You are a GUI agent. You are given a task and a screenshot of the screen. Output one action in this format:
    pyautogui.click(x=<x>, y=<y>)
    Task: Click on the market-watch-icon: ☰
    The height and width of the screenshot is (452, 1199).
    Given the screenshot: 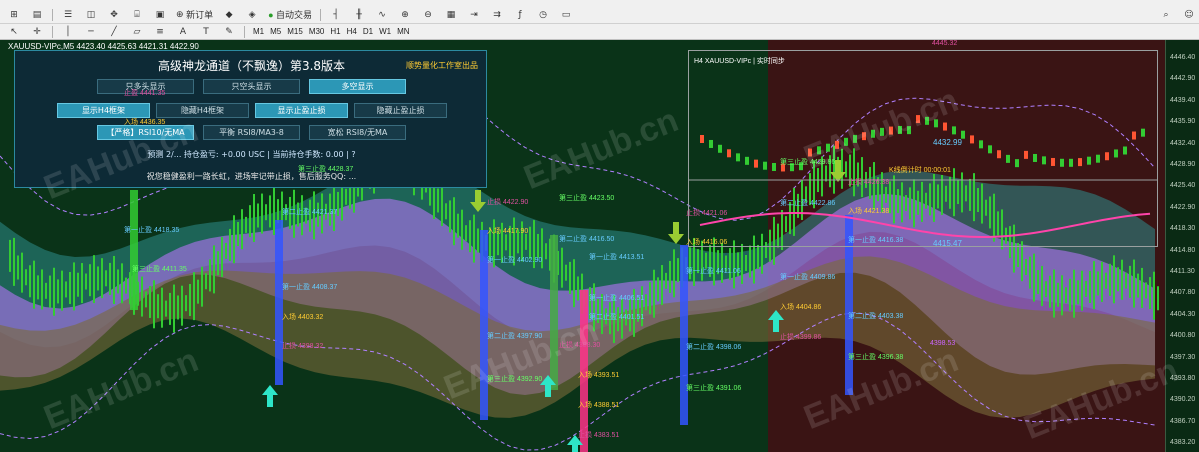 What is the action you would take?
    pyautogui.click(x=68, y=15)
    